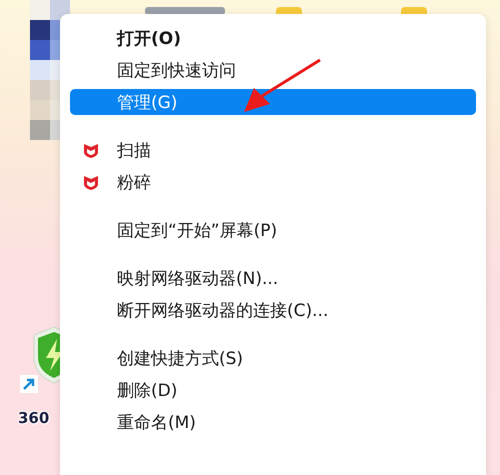 The width and height of the screenshot is (500, 475). What do you see at coordinates (273, 150) in the screenshot?
I see `menu-item: 扫描` at bounding box center [273, 150].